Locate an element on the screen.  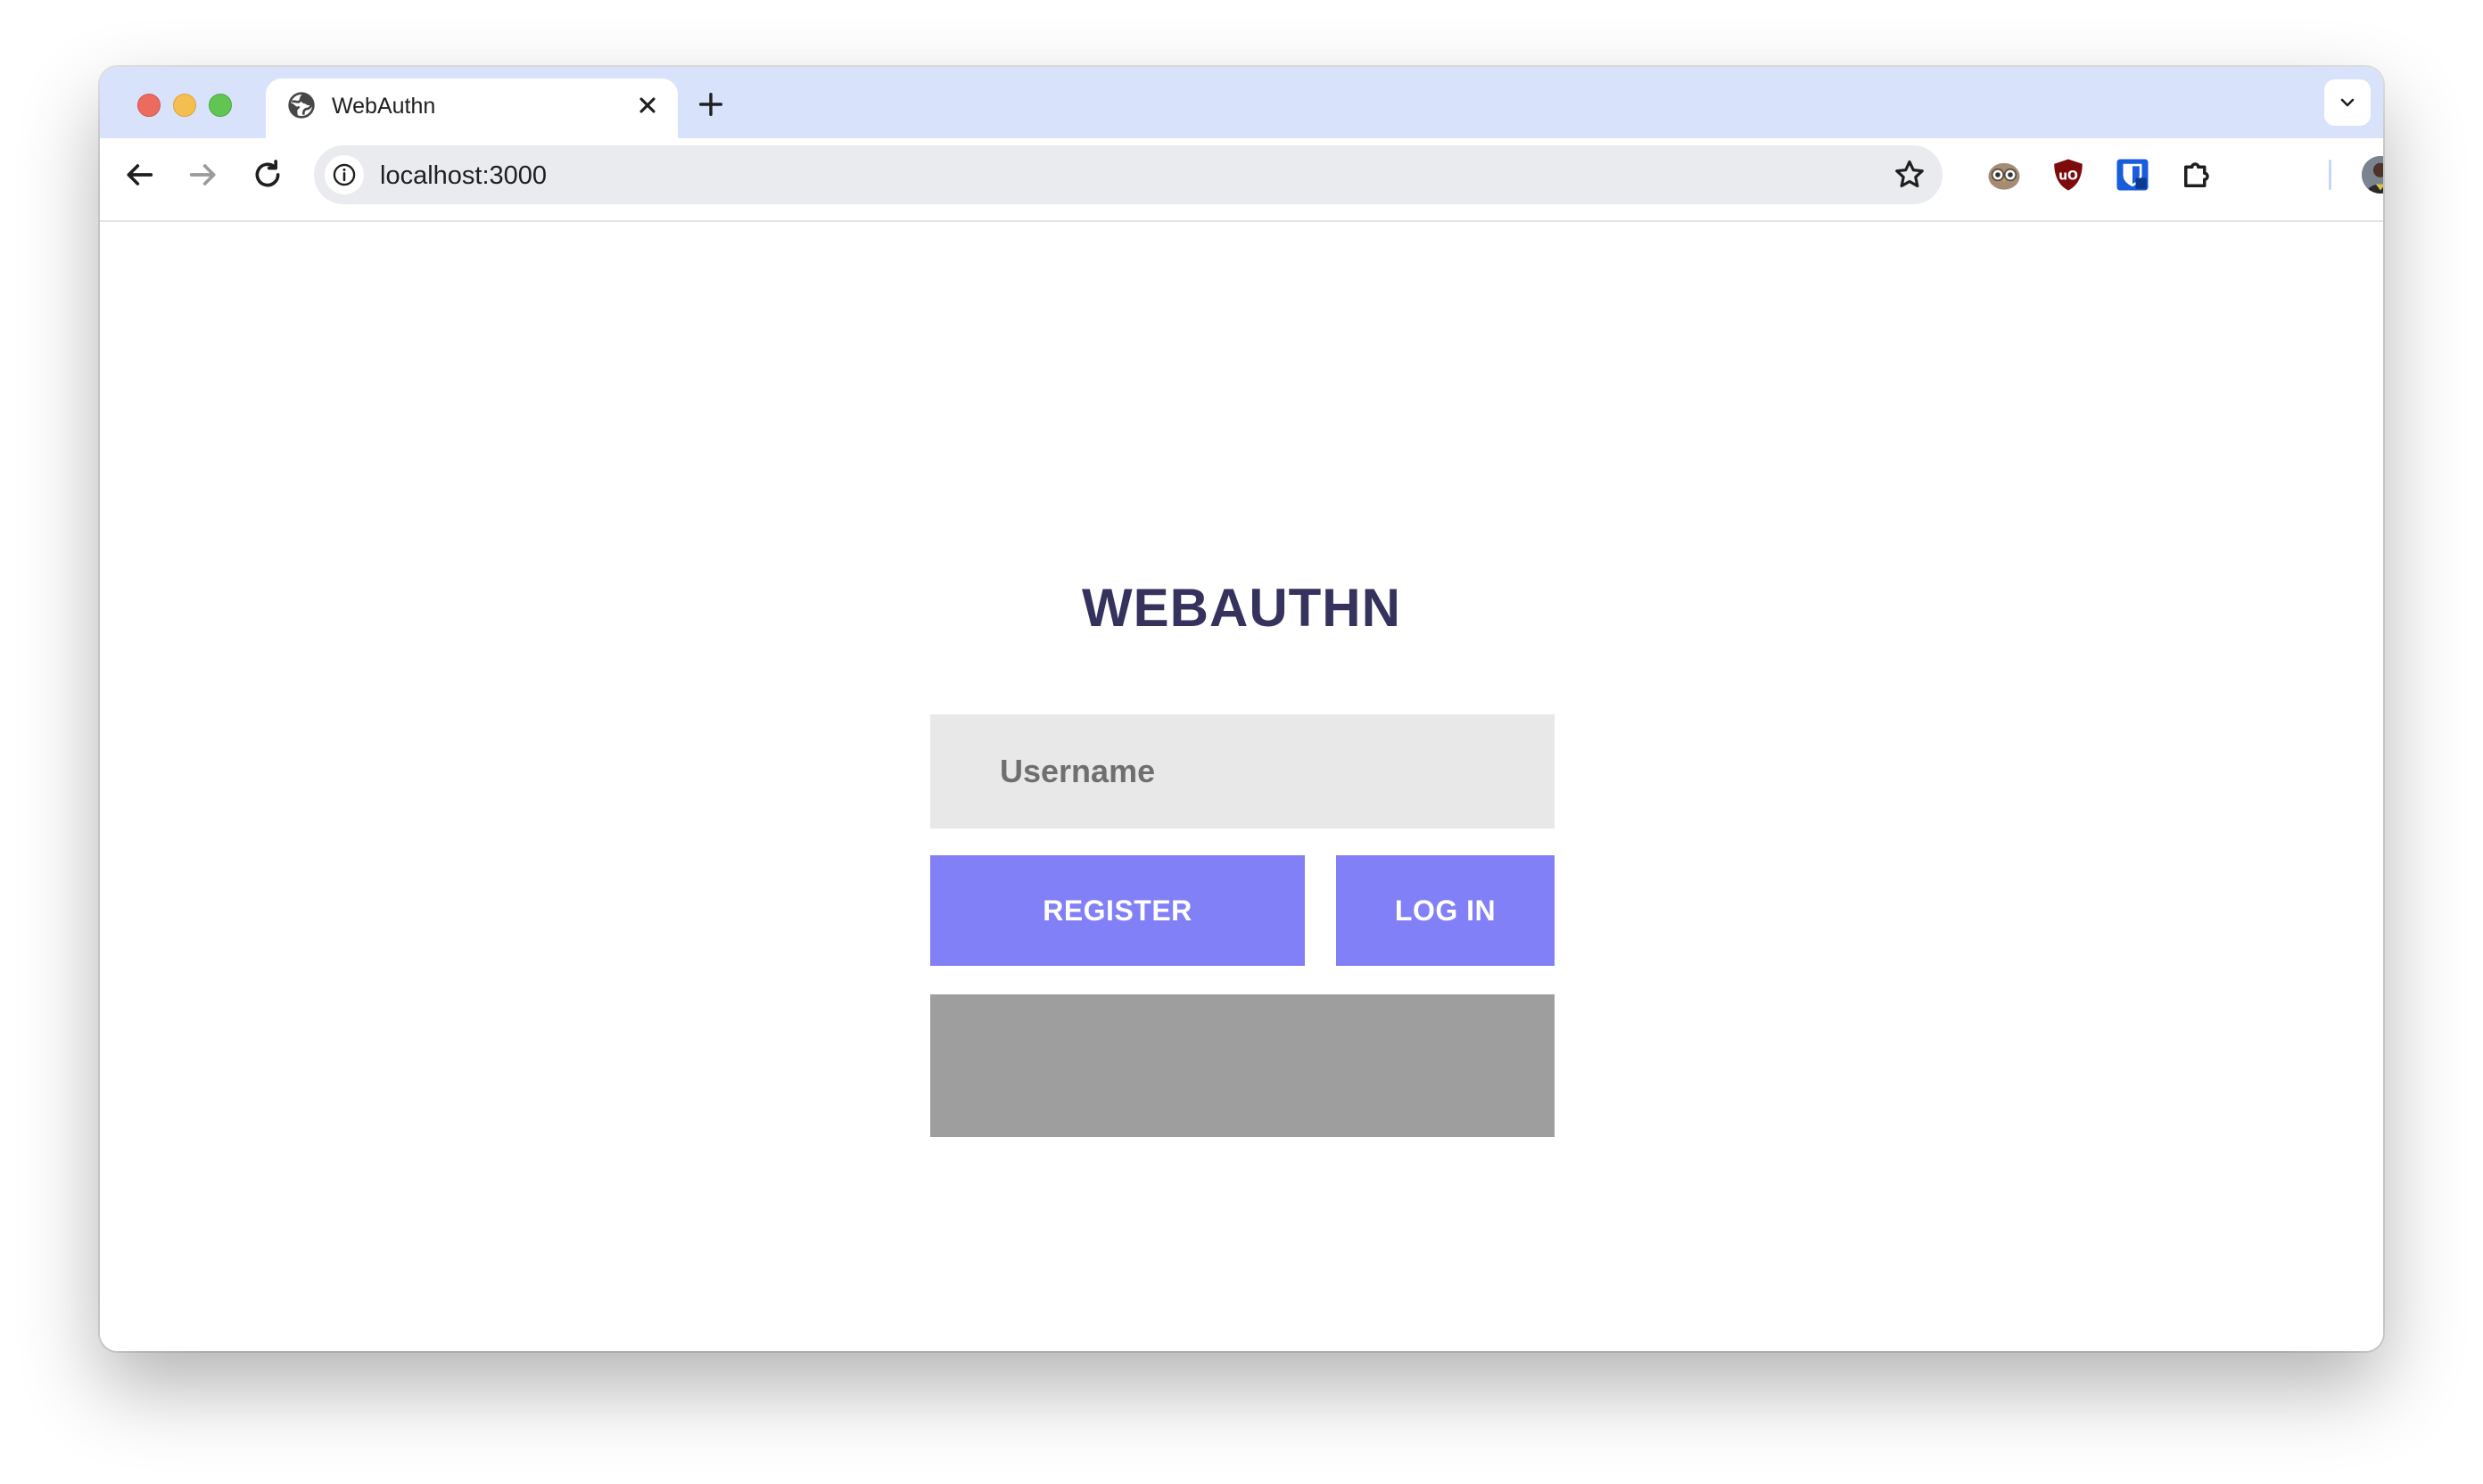
address-bar: localhost:3000 is located at coordinates (1129, 174).